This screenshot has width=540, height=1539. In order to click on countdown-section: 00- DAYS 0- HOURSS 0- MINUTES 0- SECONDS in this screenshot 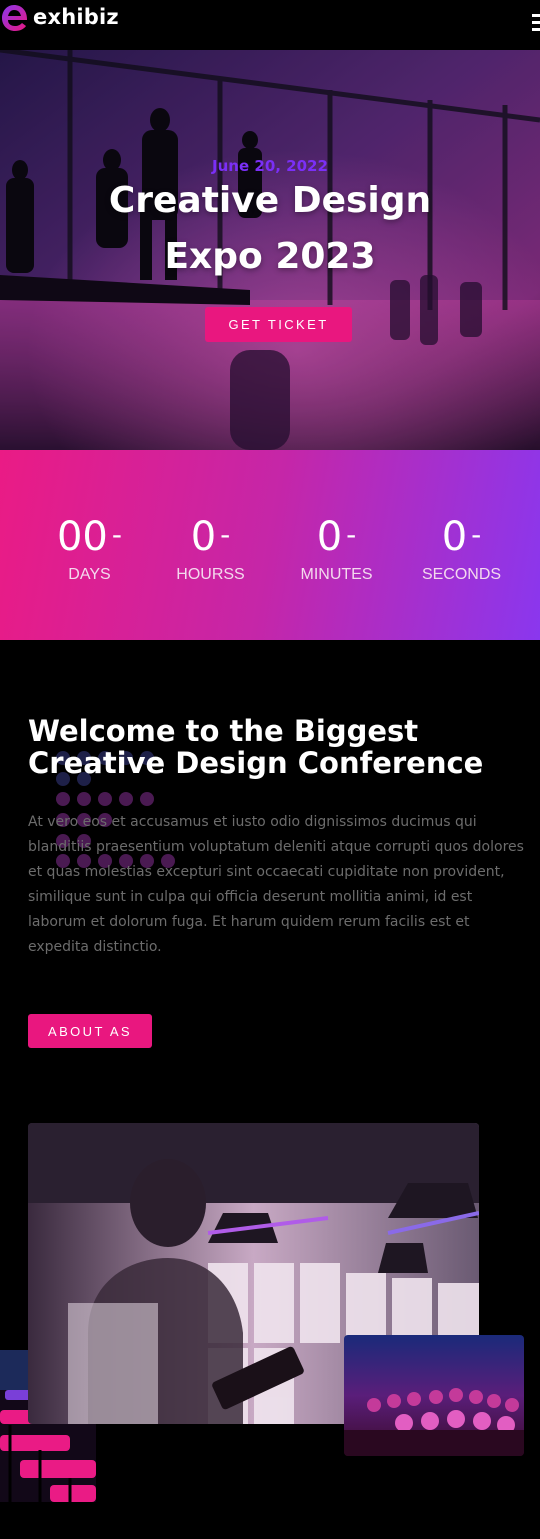, I will do `click(270, 545)`.